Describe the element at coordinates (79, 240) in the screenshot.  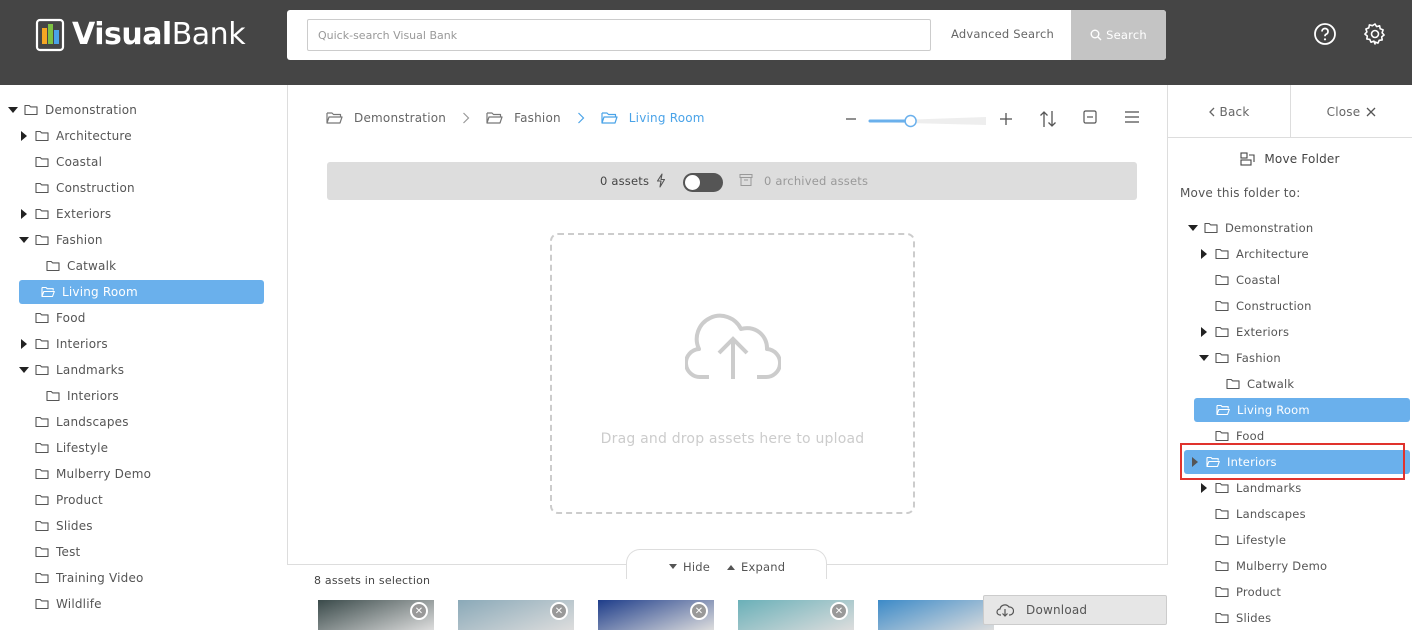
I see `tree-item-label: Fashion` at that location.